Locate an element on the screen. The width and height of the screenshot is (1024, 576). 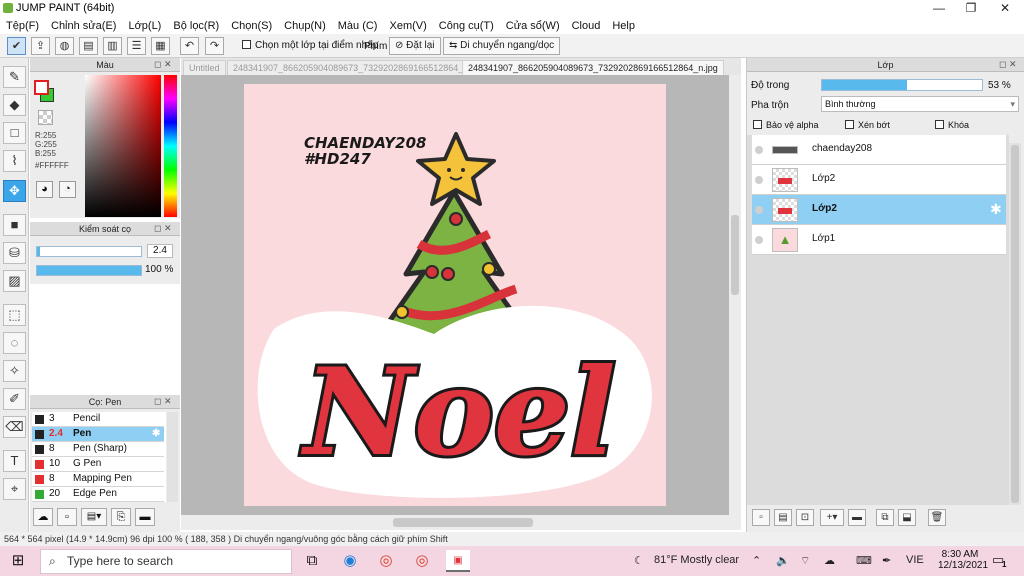
marquee-tool-icon: ⬚ is located at coordinates (14, 315).